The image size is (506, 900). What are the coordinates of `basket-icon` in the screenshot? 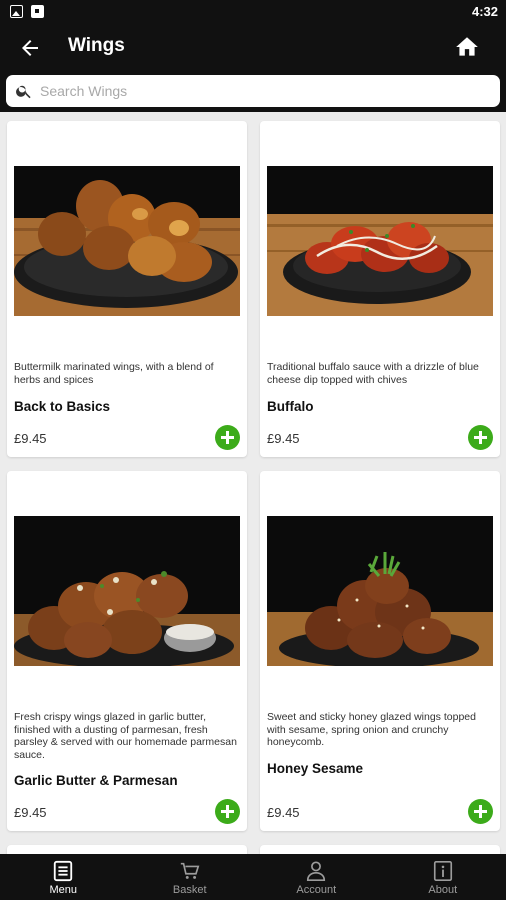 It's located at (190, 870).